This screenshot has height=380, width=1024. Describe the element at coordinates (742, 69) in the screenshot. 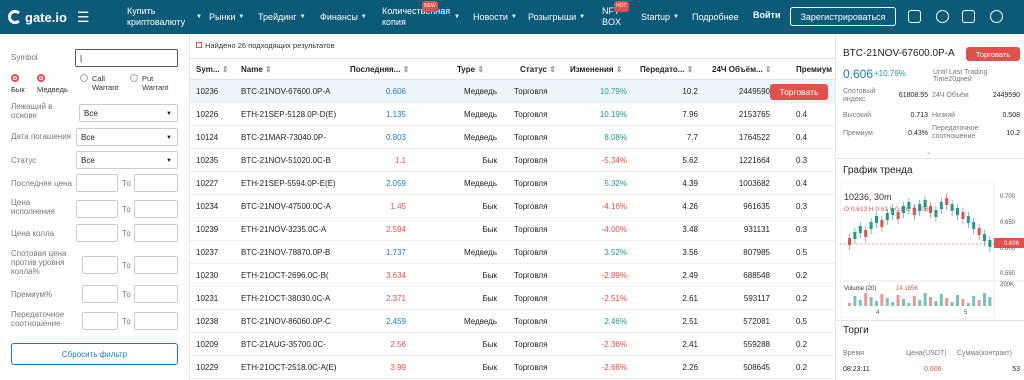

I see `col-header-volume: 24Ч Объём... ⇕` at that location.